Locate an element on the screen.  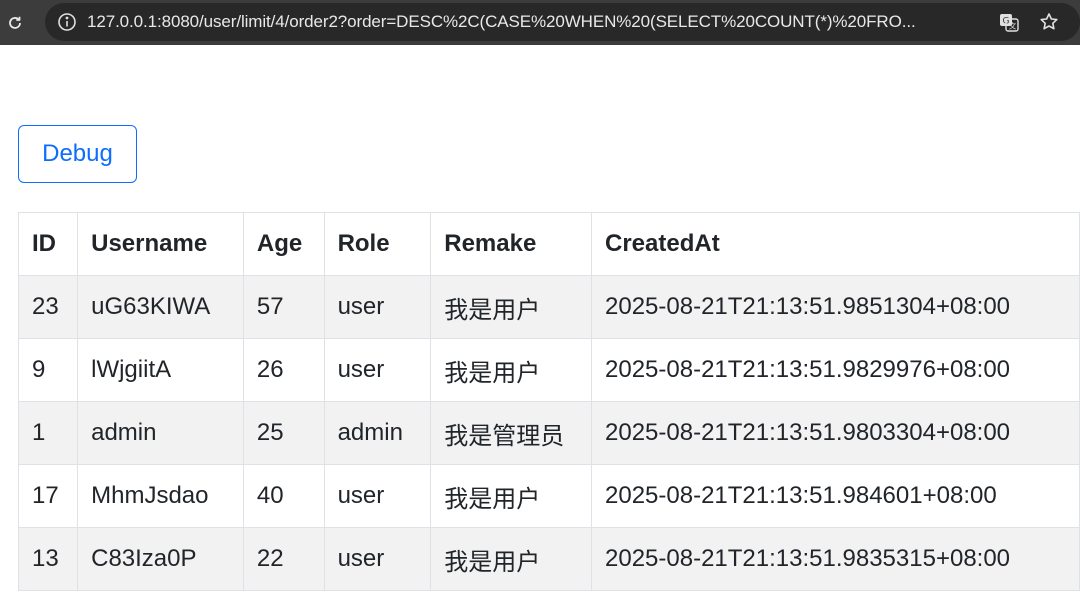
cell-username: uG63KIWA is located at coordinates (160, 307).